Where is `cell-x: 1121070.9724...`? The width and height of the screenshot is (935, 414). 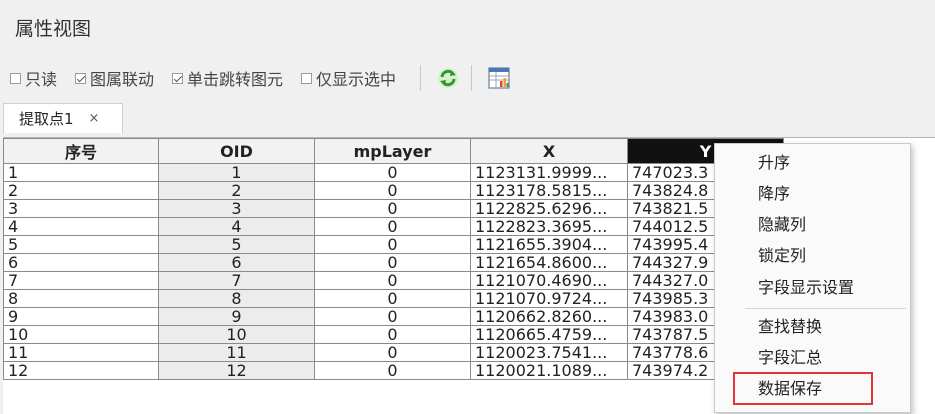
cell-x: 1121070.9724... is located at coordinates (549, 298).